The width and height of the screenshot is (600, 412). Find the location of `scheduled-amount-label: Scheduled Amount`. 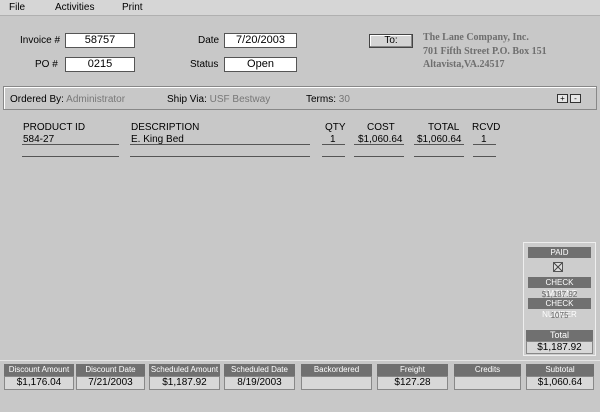

scheduled-amount-label: Scheduled Amount is located at coordinates (184, 370).